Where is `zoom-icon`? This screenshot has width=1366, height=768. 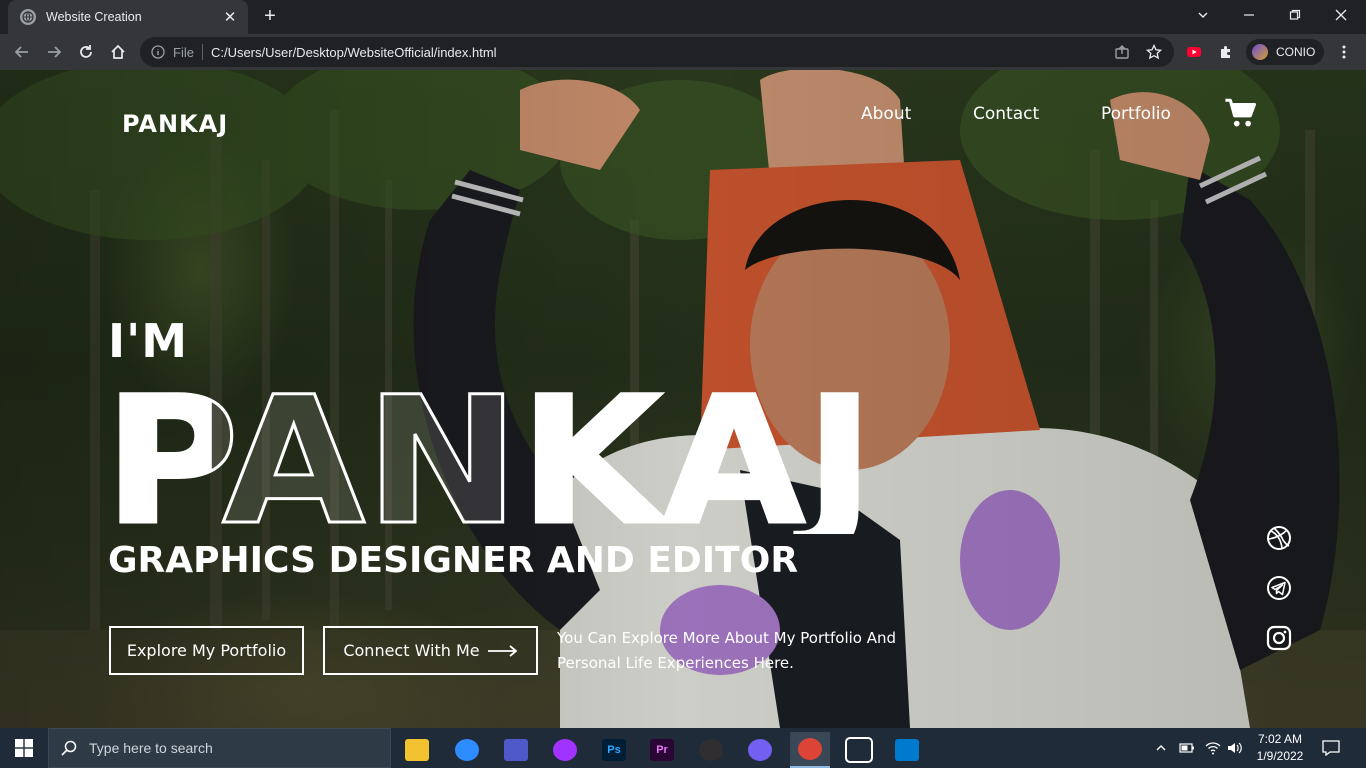
zoom-icon is located at coordinates (467, 750).